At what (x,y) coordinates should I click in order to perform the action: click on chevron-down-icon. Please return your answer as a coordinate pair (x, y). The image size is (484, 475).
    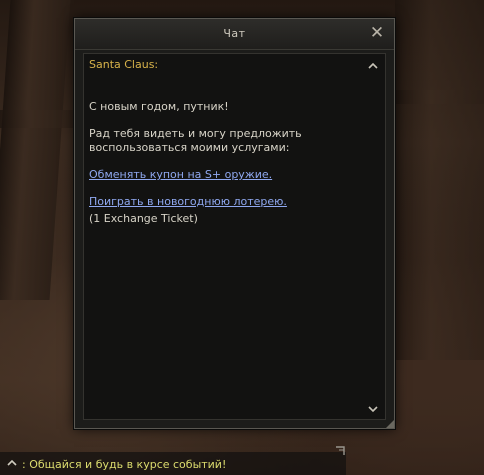
    Looking at the image, I should click on (373, 409).